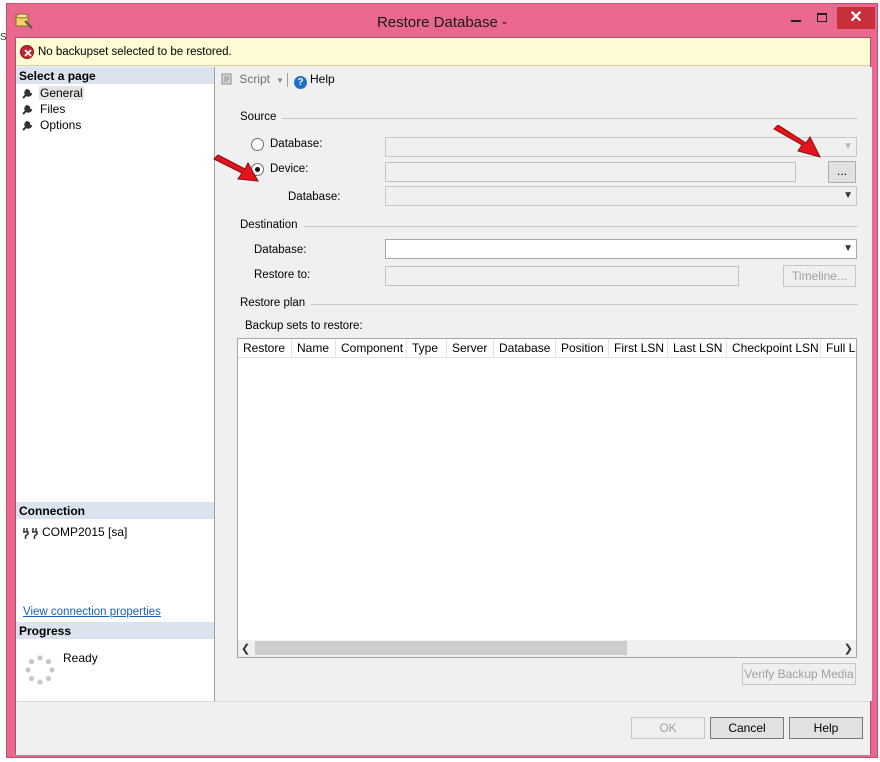 The height and width of the screenshot is (762, 880). What do you see at coordinates (80, 658) in the screenshot?
I see `progress-status: Ready` at bounding box center [80, 658].